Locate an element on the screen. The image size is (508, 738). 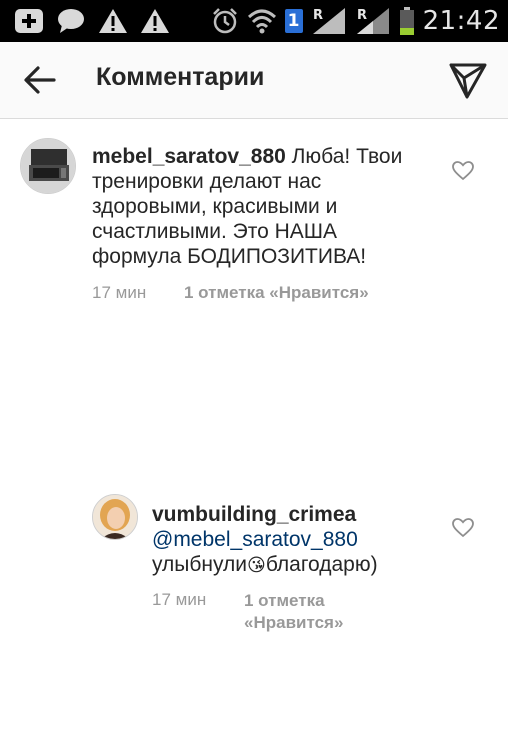
add-notification-icon is located at coordinates (29, 21).